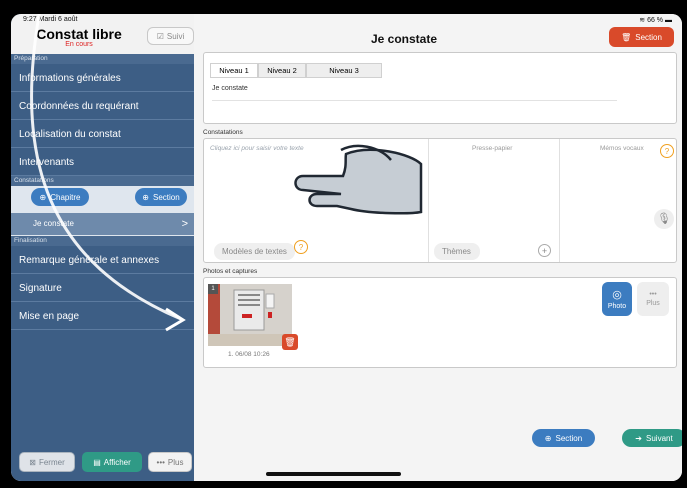 This screenshot has width=687, height=488. Describe the element at coordinates (175, 319) in the screenshot. I see `arrow-head-icon` at that location.